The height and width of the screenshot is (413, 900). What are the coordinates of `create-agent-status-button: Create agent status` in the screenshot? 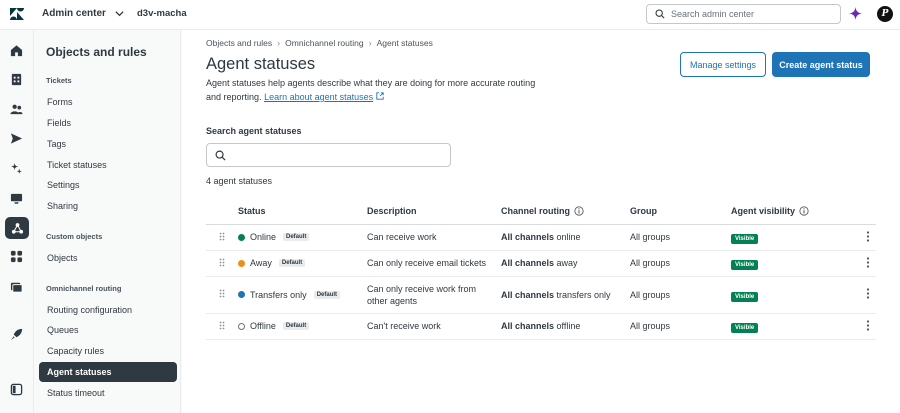 It's located at (821, 64).